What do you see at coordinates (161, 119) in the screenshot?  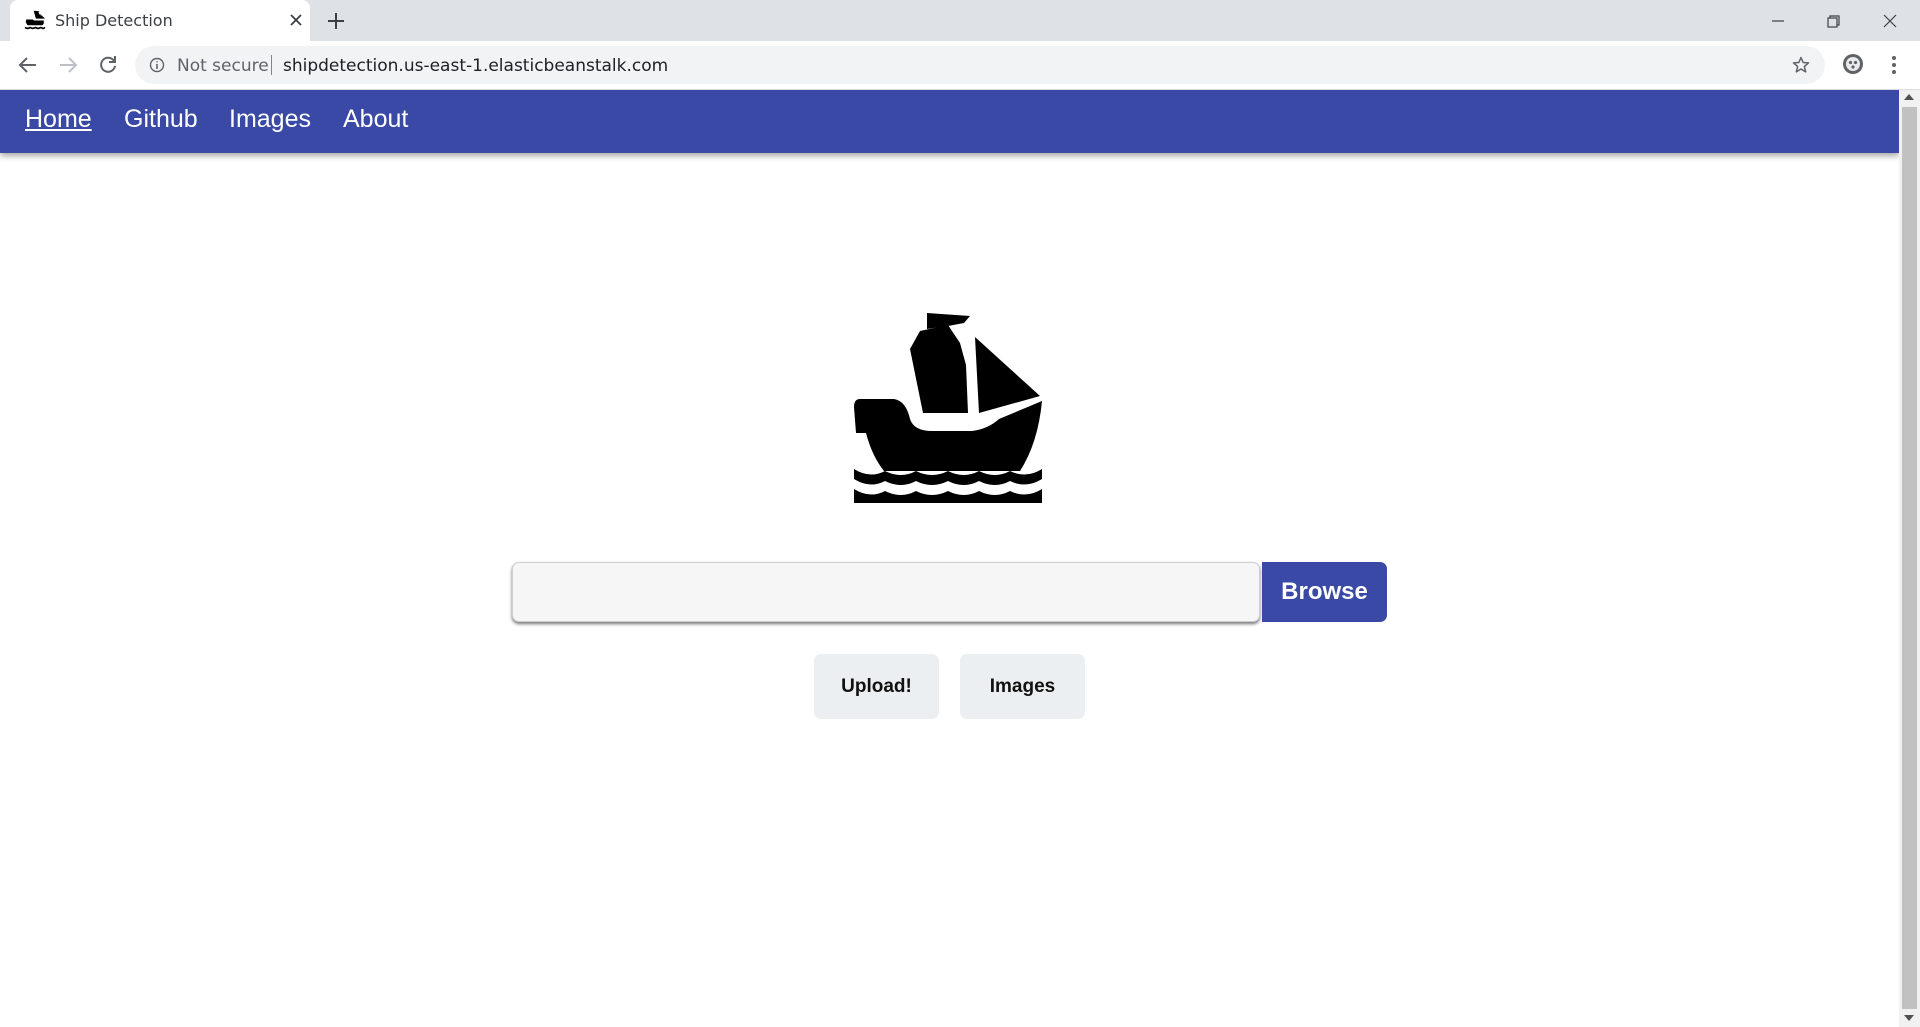 I see `nav-github-link: Github` at bounding box center [161, 119].